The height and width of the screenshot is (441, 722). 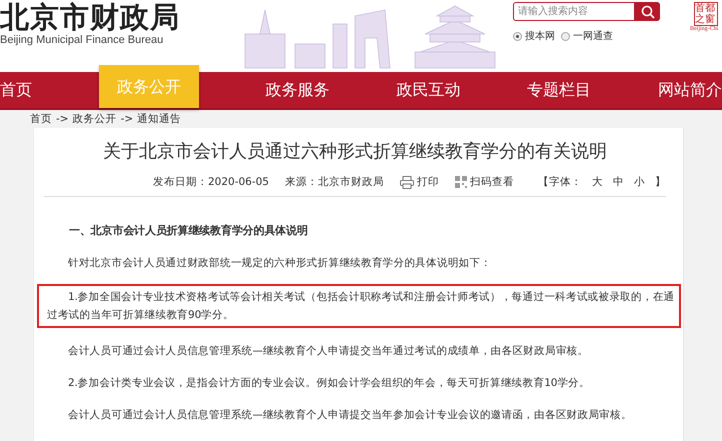 What do you see at coordinates (690, 90) in the screenshot?
I see `nav-tab: 网站简介` at bounding box center [690, 90].